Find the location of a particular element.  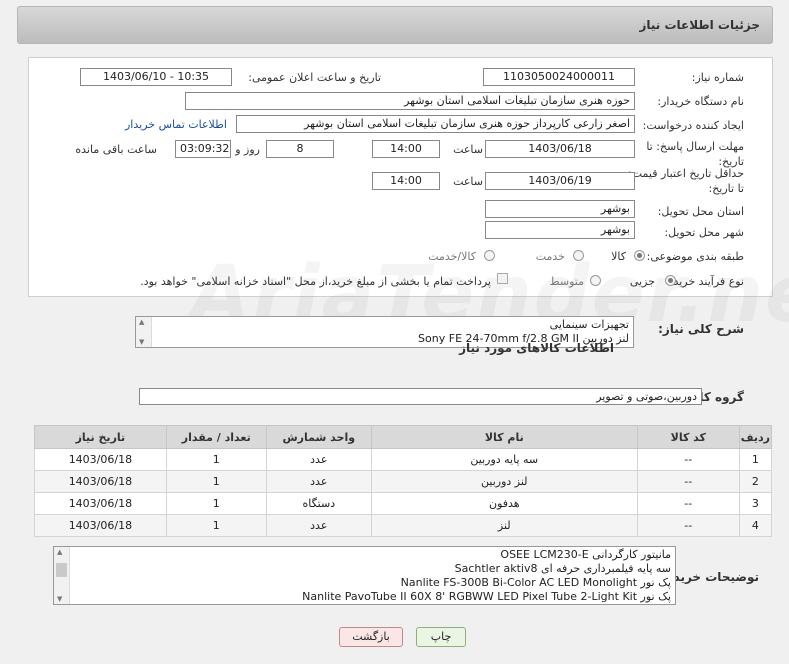

cell-name: لنز is located at coordinates (504, 525).